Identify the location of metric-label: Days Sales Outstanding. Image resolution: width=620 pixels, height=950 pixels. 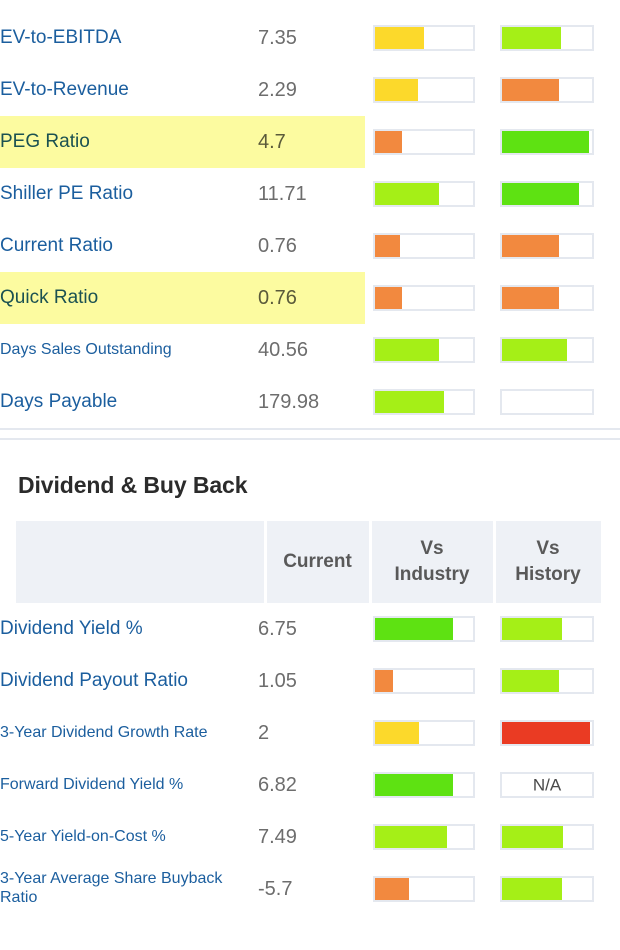
(129, 350).